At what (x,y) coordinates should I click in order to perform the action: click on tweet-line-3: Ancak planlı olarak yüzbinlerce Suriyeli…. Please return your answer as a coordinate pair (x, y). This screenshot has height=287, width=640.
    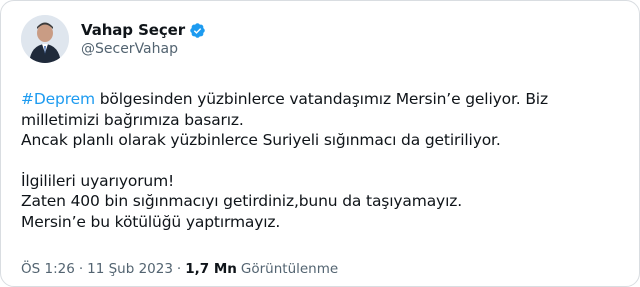
    Looking at the image, I should click on (261, 140).